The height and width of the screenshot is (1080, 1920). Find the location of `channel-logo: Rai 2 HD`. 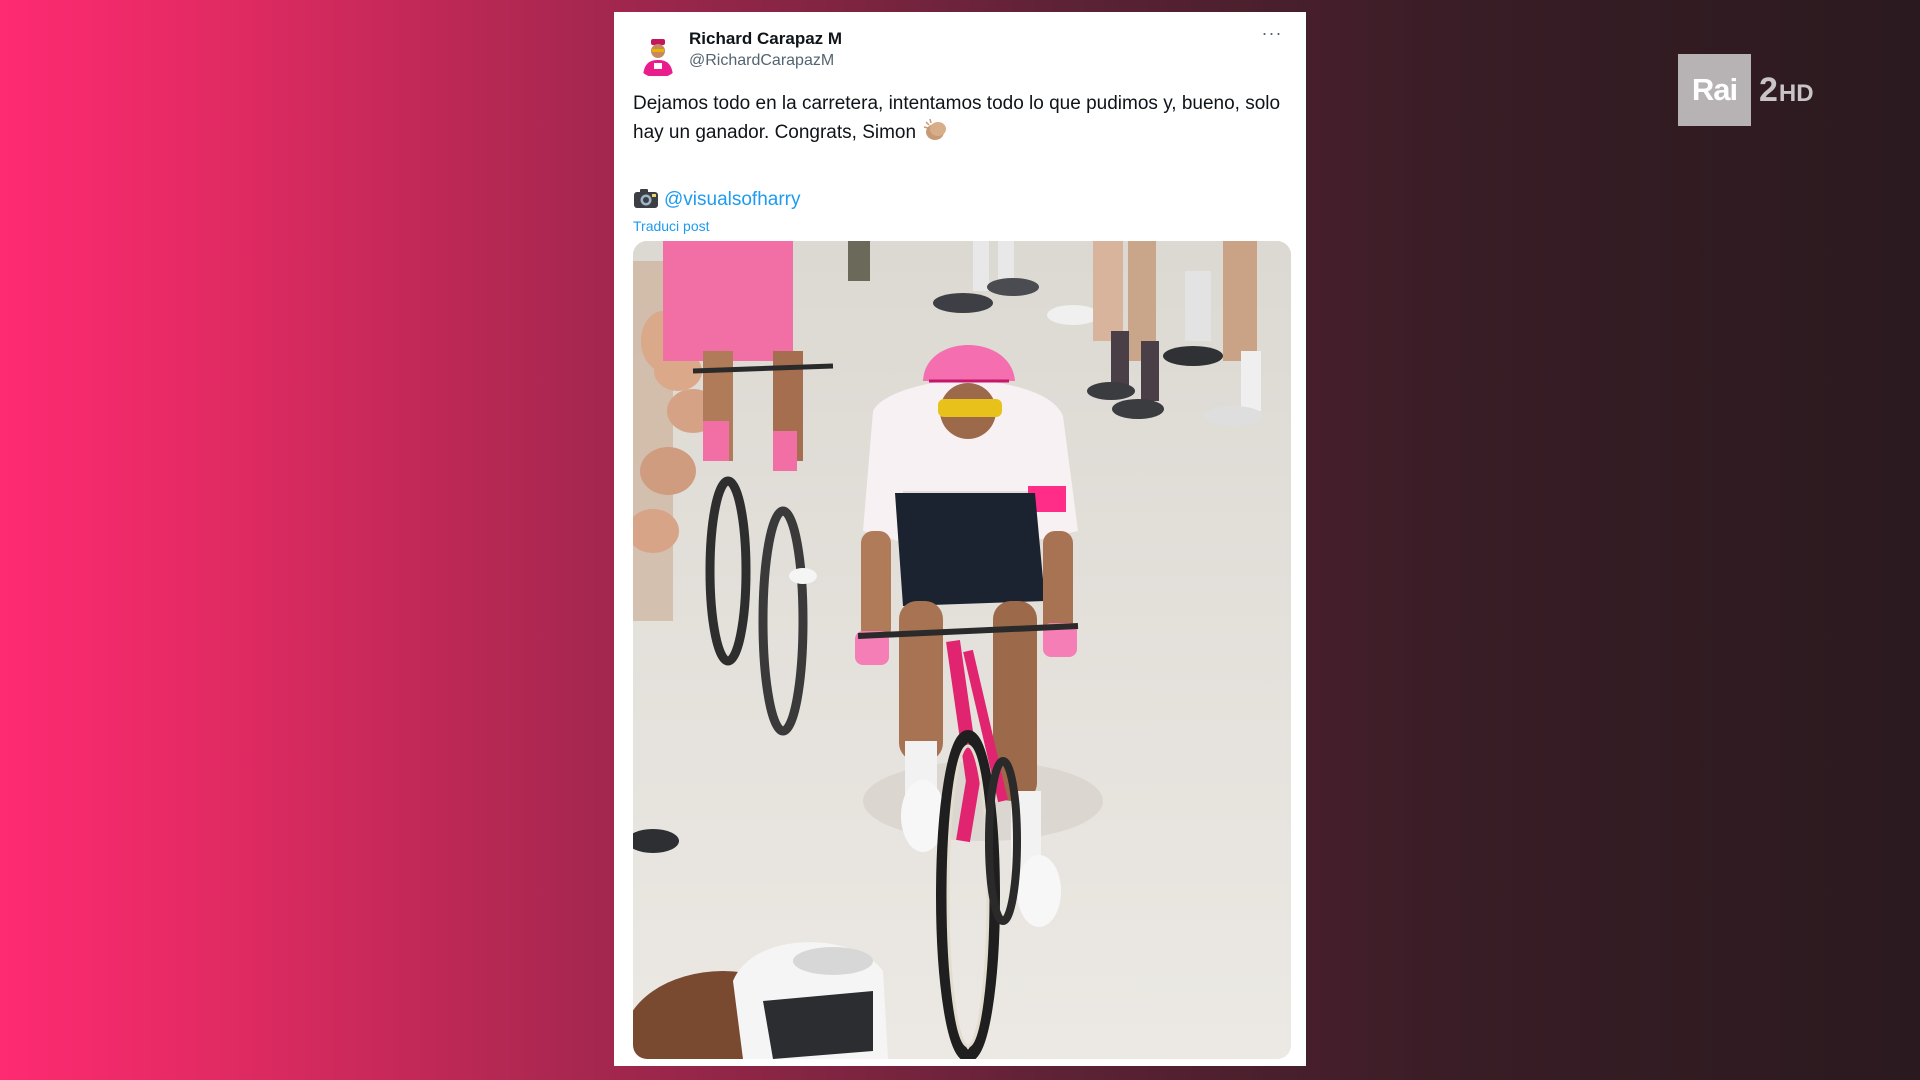

channel-logo: Rai 2 HD is located at coordinates (1746, 90).